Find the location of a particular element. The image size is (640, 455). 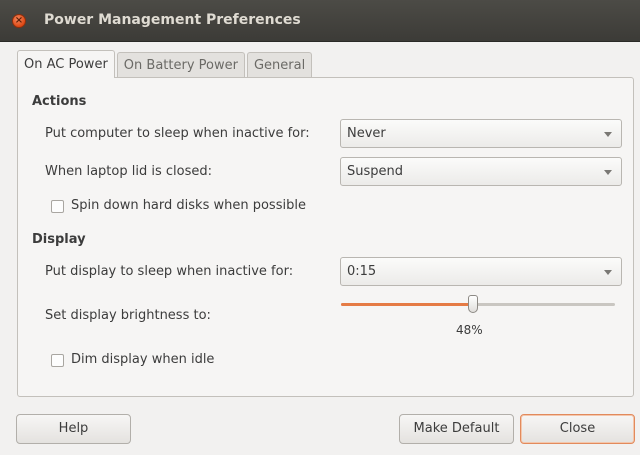

tab-on-battery-power: On Battery Power is located at coordinates (180, 65).